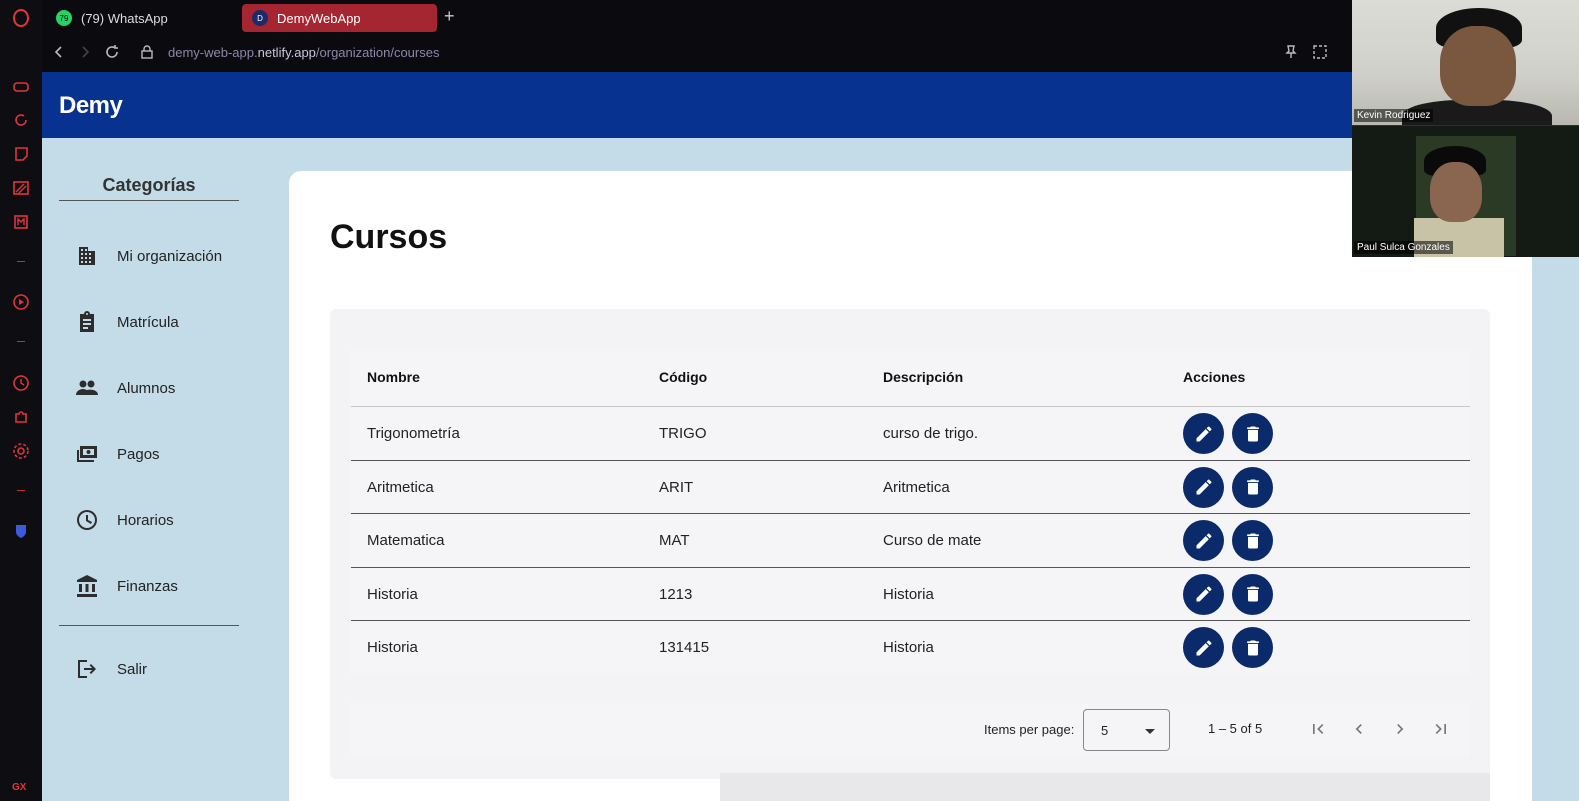 This screenshot has height=801, width=1579. I want to click on chevron-right-icon, so click(1400, 729).